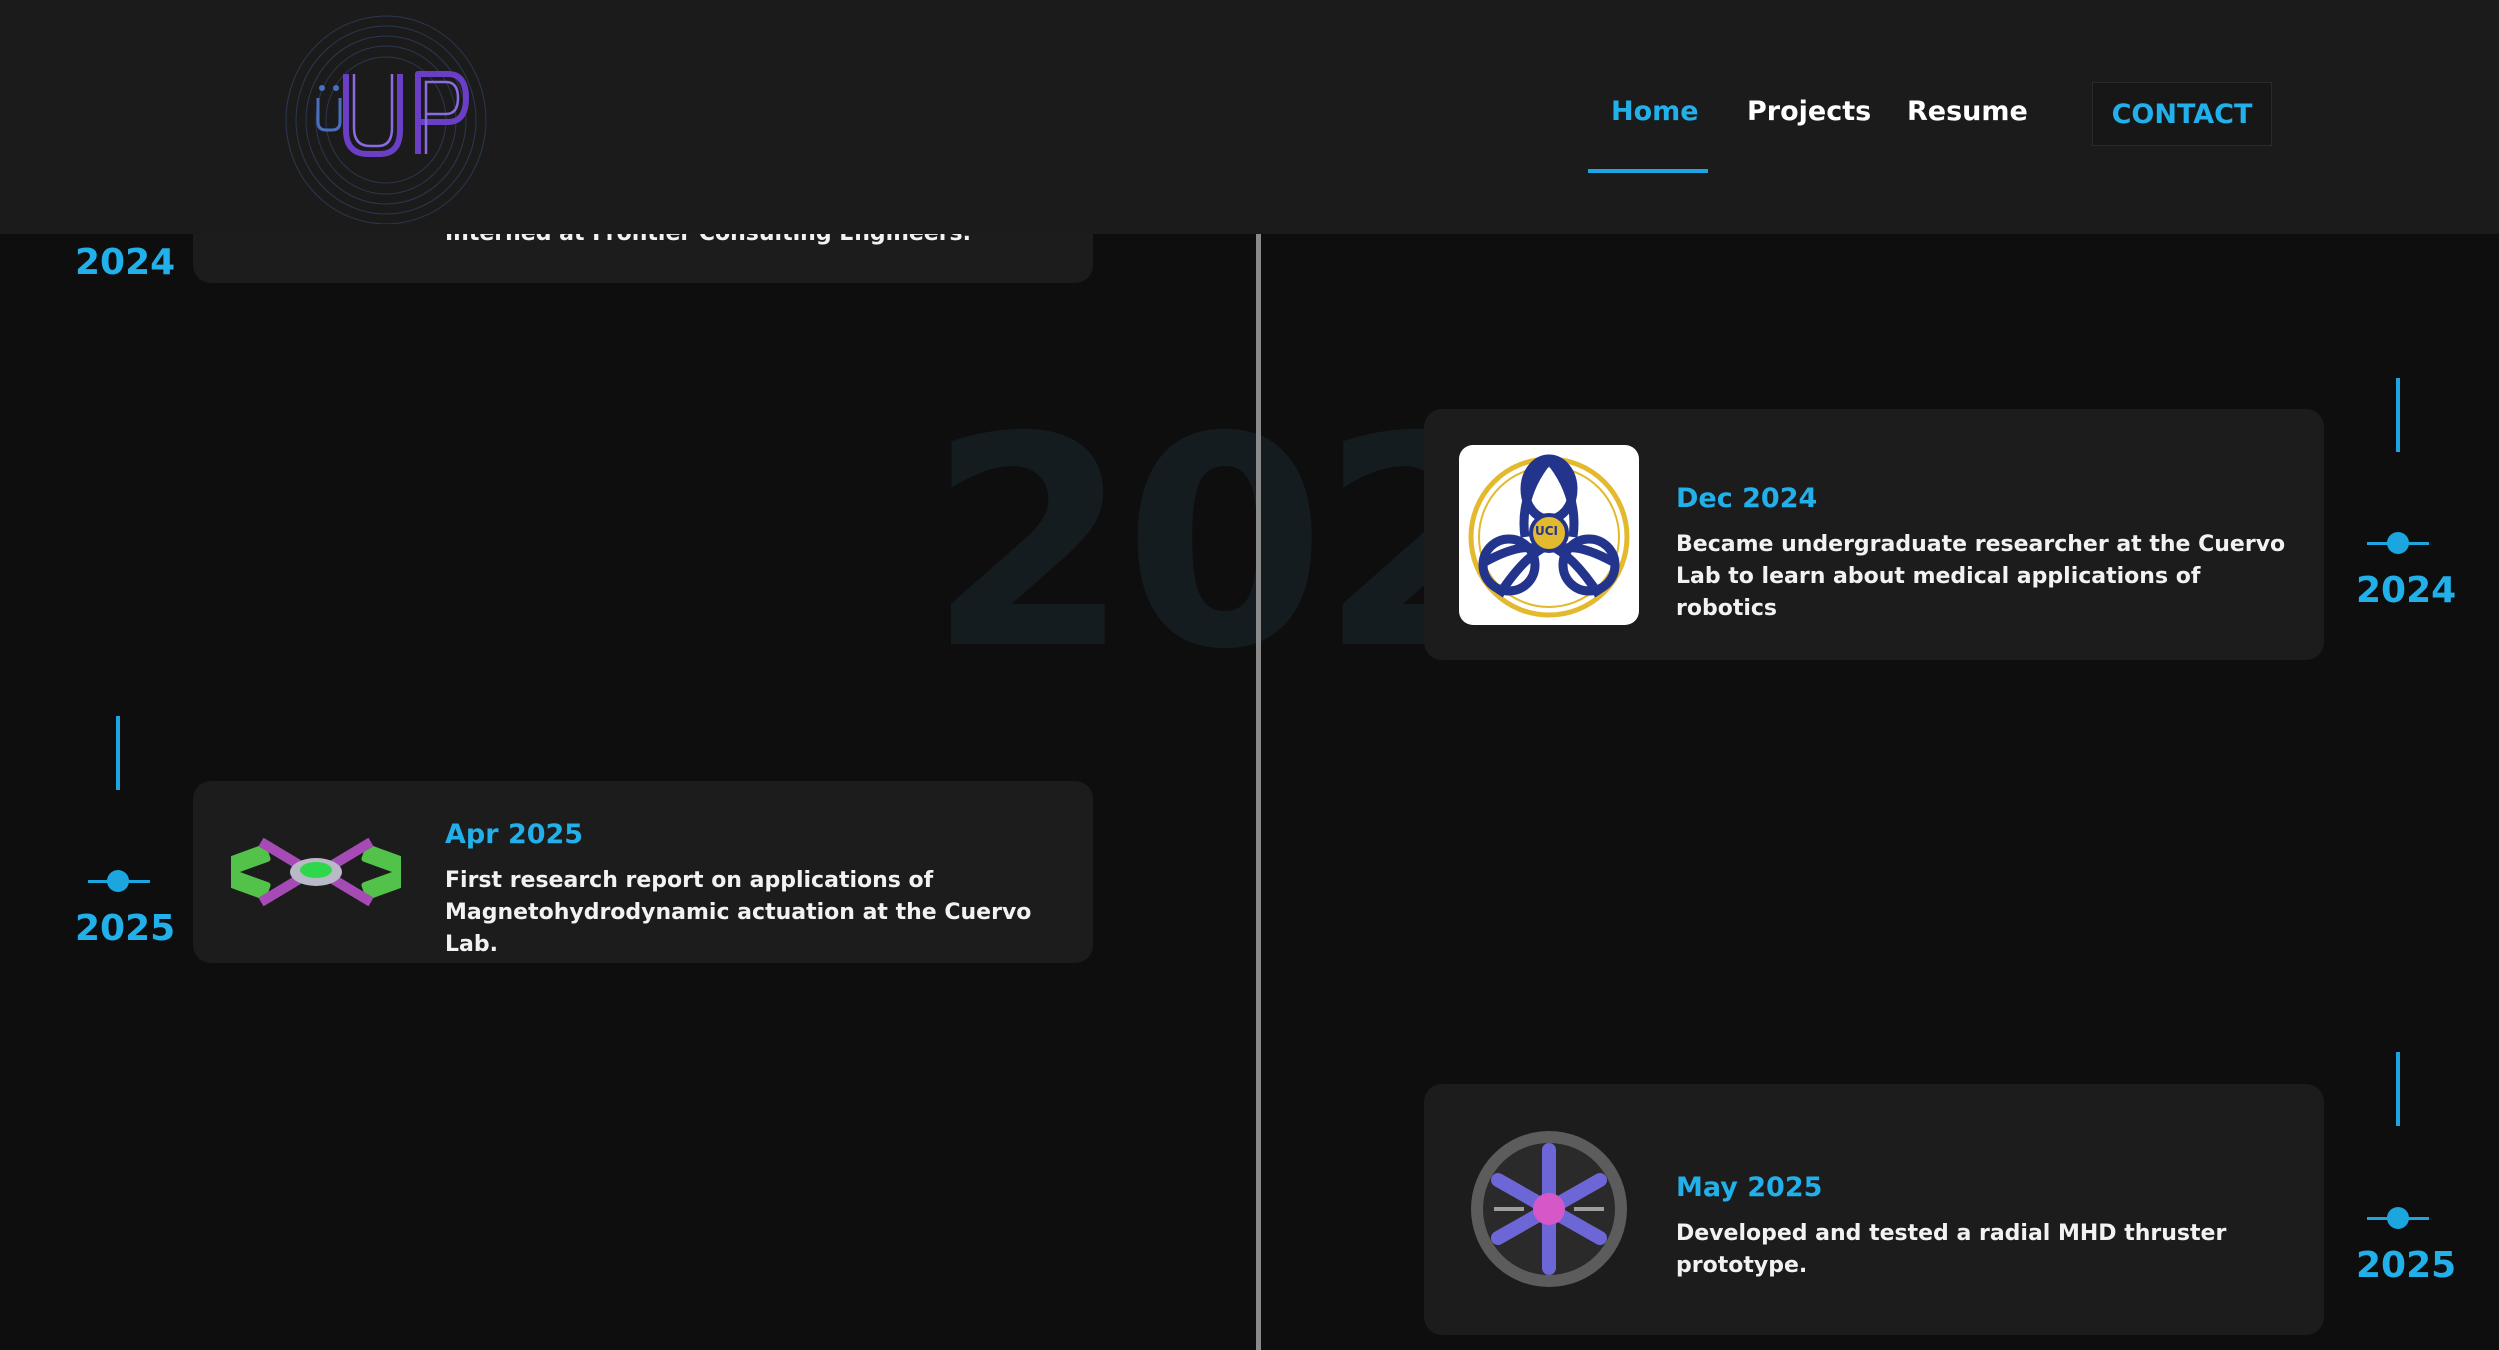 The width and height of the screenshot is (2499, 1350). Describe the element at coordinates (1747, 498) in the screenshot. I see `card-date: Dec 2024` at that location.